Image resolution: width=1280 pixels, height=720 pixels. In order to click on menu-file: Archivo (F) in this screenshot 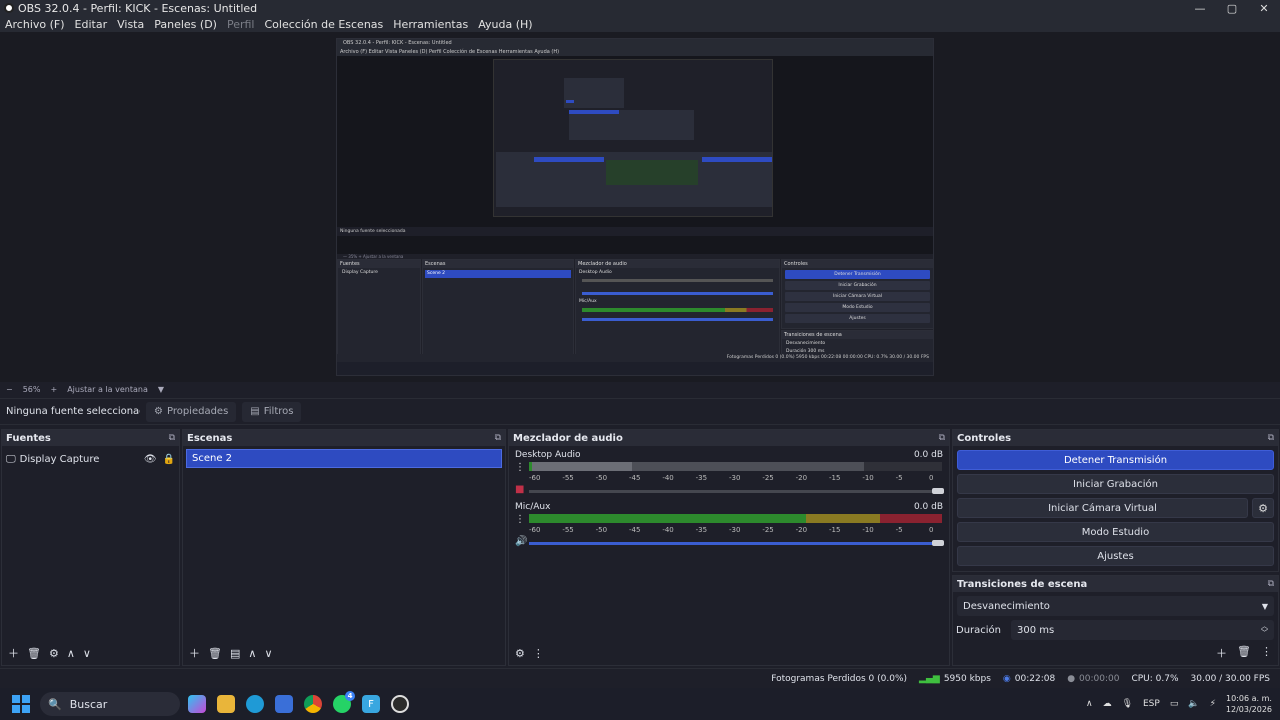, I will do `click(35, 24)`.